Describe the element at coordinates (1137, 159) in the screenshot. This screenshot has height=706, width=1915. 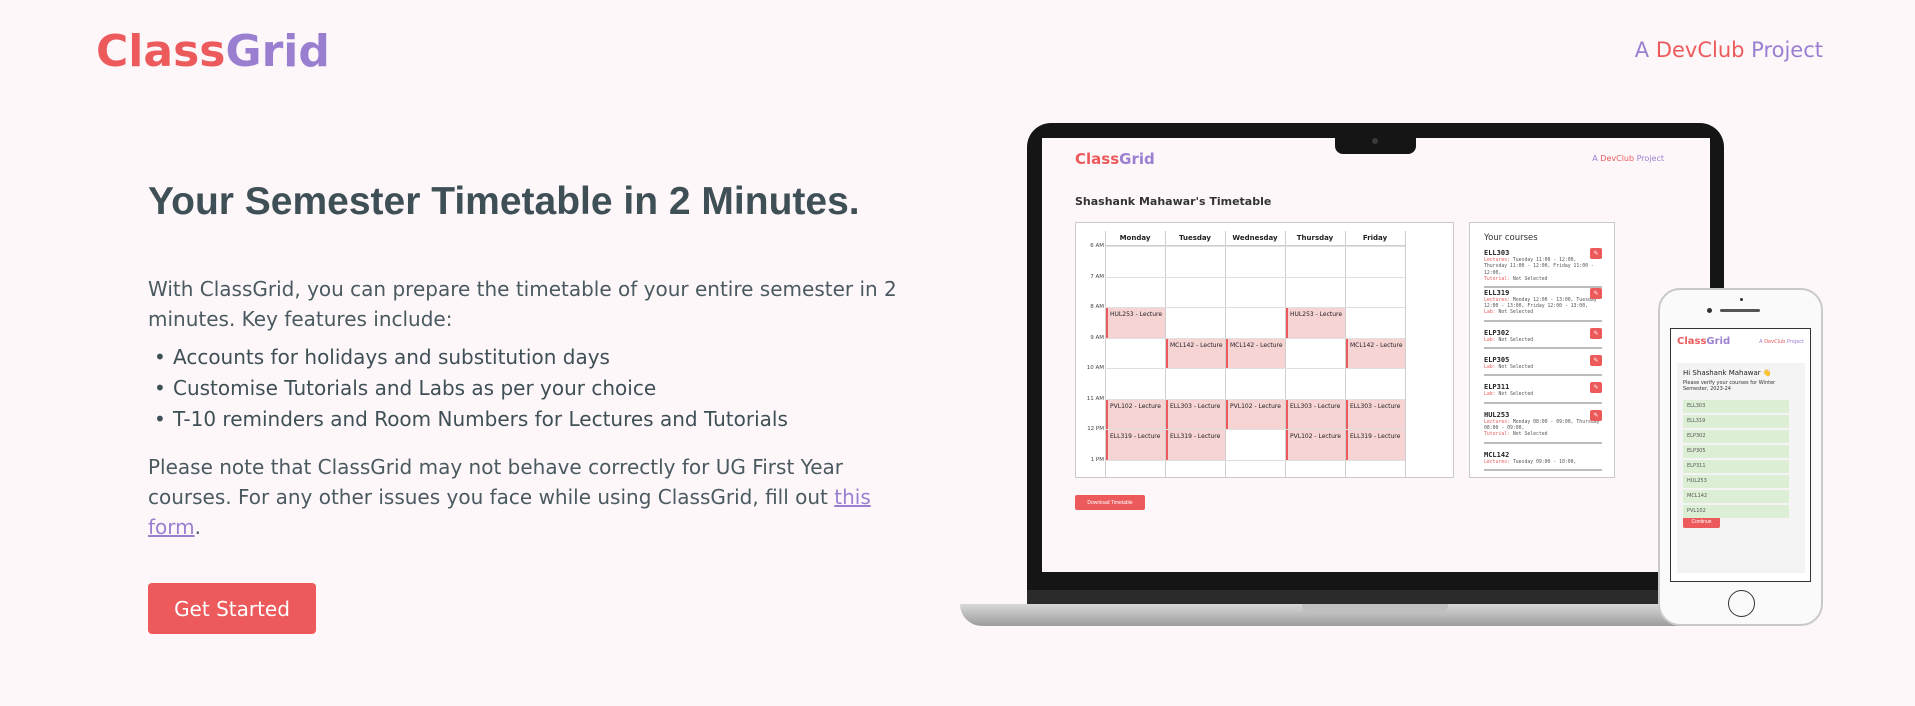
I see `screen-logo-grid: Grid` at that location.